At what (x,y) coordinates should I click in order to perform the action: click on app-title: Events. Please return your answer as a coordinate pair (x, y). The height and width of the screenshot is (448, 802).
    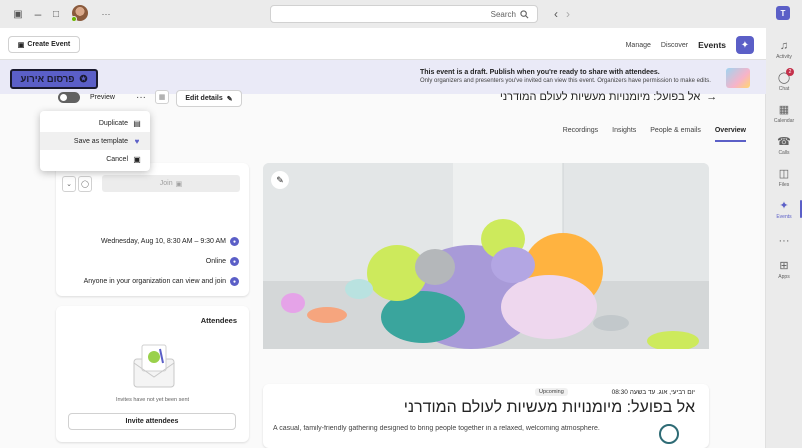
    Looking at the image, I should click on (712, 45).